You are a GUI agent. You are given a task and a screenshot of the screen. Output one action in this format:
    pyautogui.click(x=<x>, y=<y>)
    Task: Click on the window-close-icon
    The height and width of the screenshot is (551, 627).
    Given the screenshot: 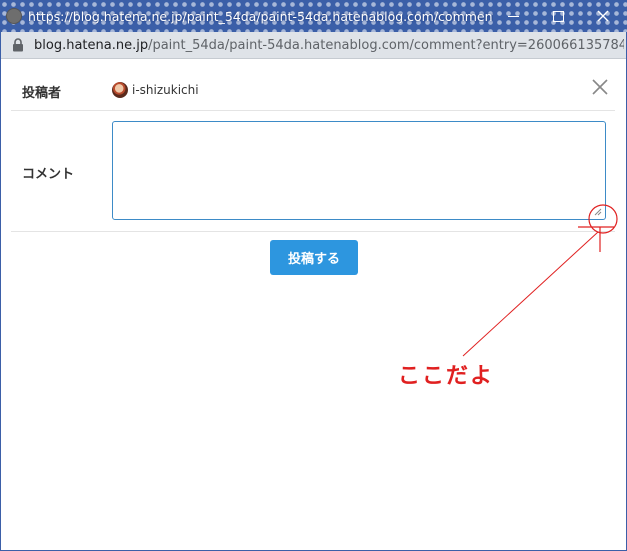 What is the action you would take?
    pyautogui.click(x=603, y=16)
    